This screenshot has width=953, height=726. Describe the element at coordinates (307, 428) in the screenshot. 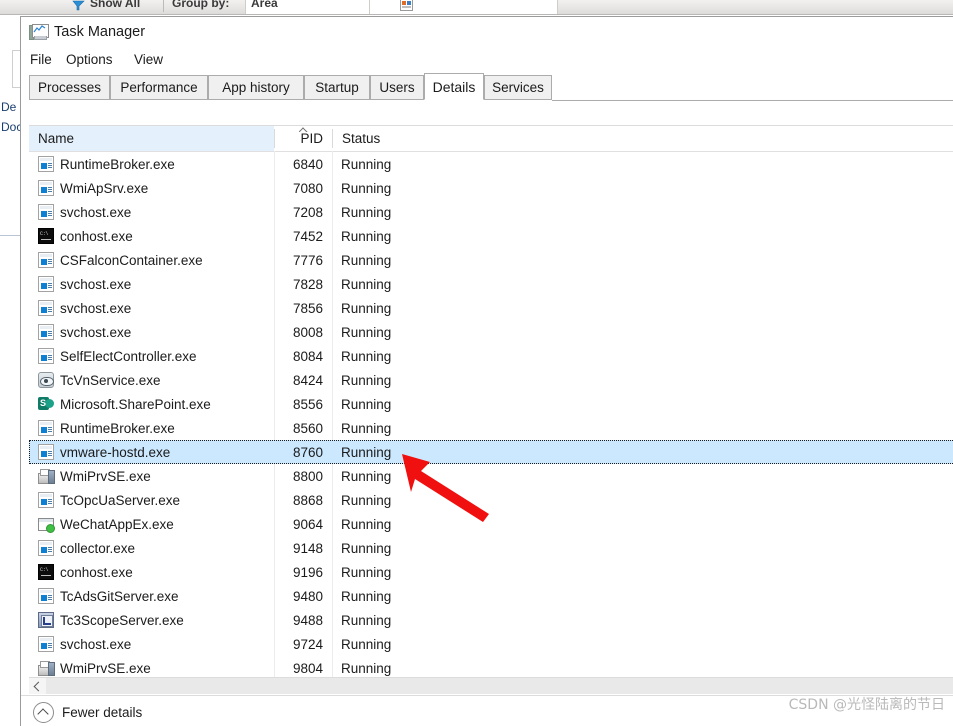

I see `process-pid-cell: 8560` at that location.